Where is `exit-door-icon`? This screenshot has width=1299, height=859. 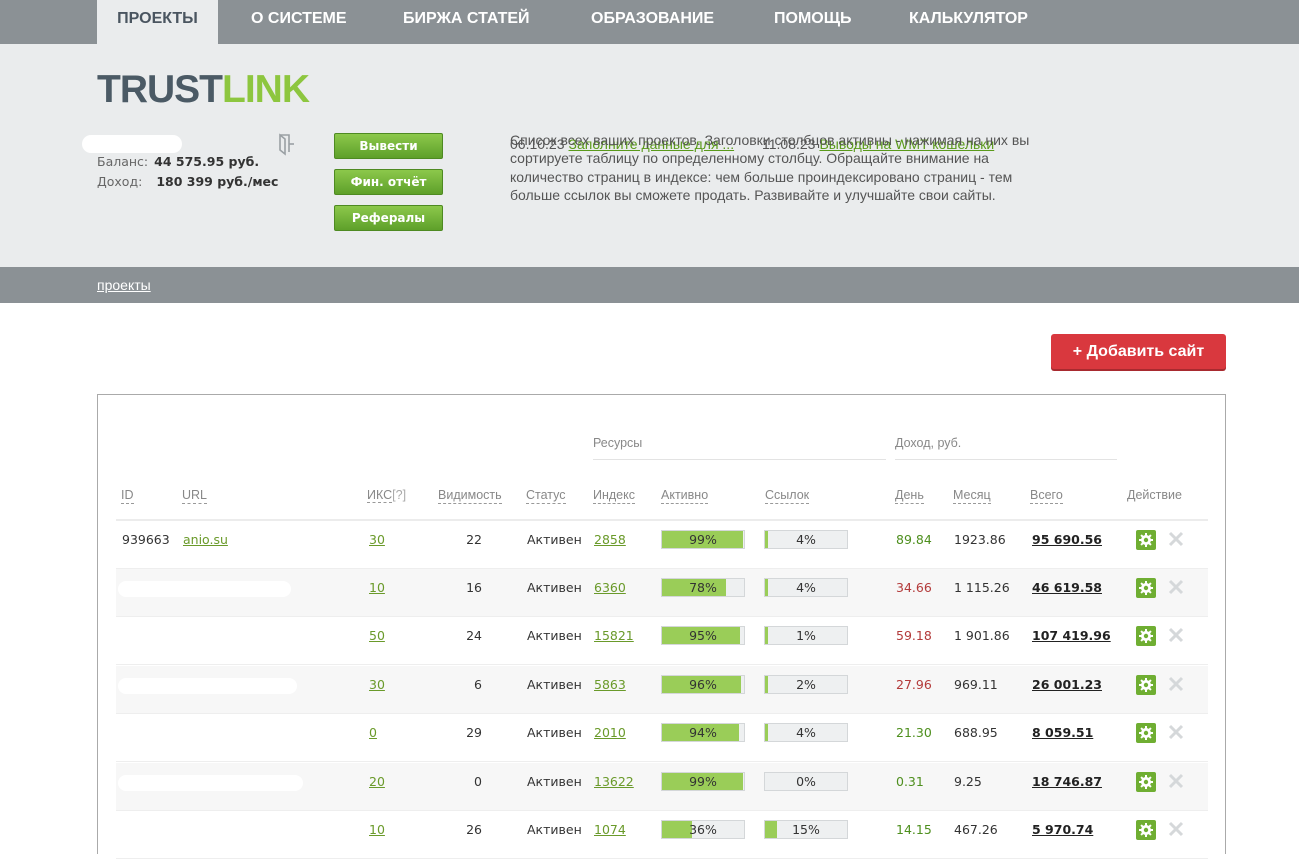
exit-door-icon is located at coordinates (286, 144).